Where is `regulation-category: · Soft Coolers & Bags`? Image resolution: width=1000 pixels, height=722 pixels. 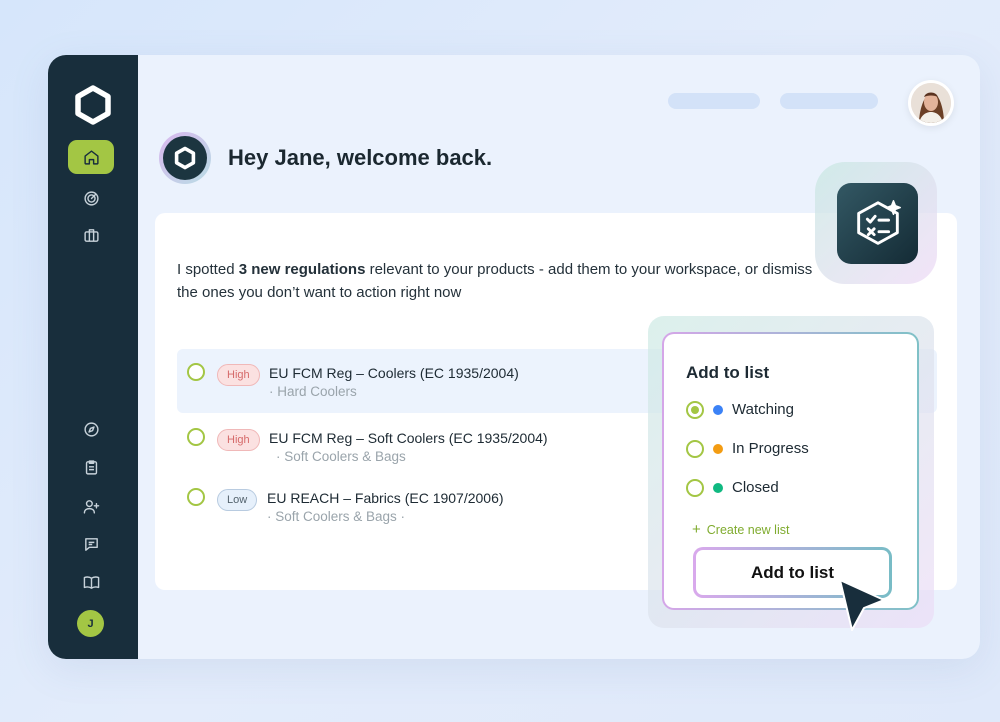 regulation-category: · Soft Coolers & Bags is located at coordinates (341, 456).